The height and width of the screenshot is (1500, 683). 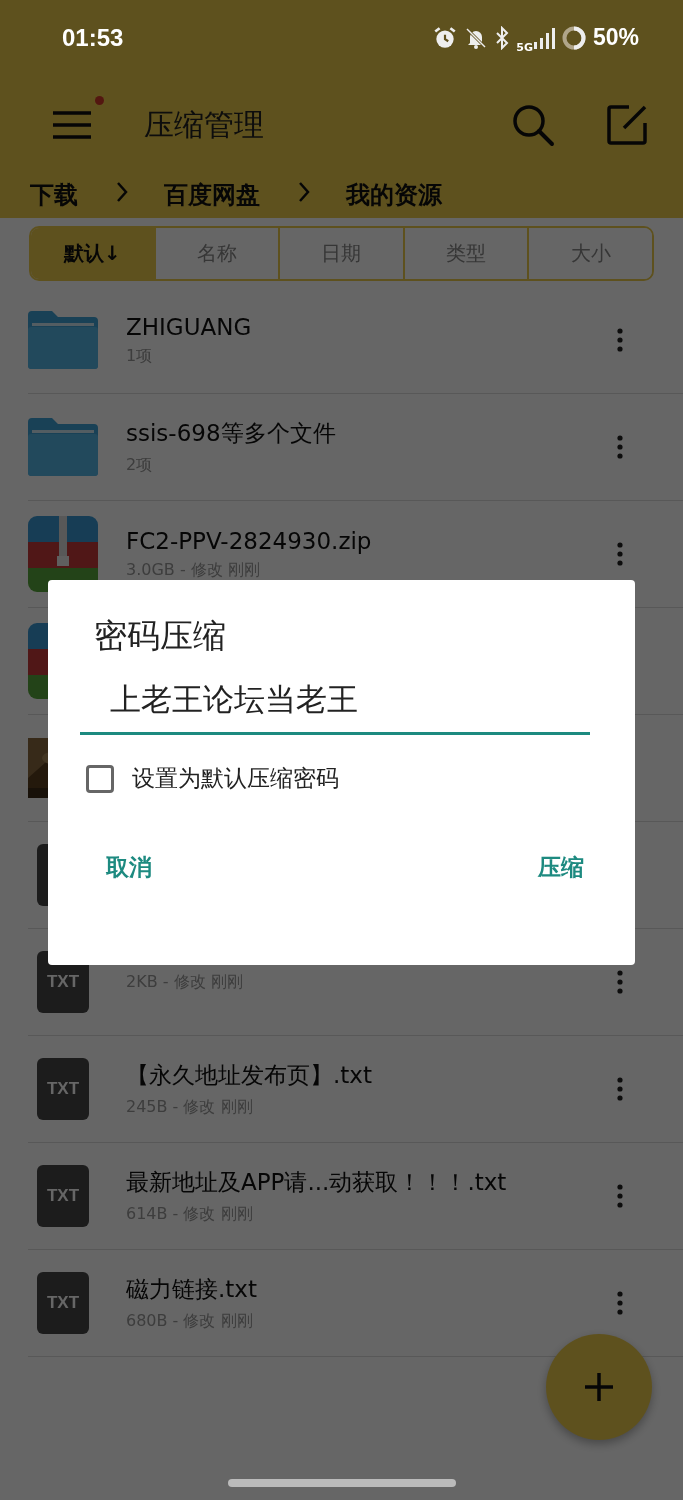 I want to click on password-field: 上老王论坛当老王, so click(x=335, y=709).